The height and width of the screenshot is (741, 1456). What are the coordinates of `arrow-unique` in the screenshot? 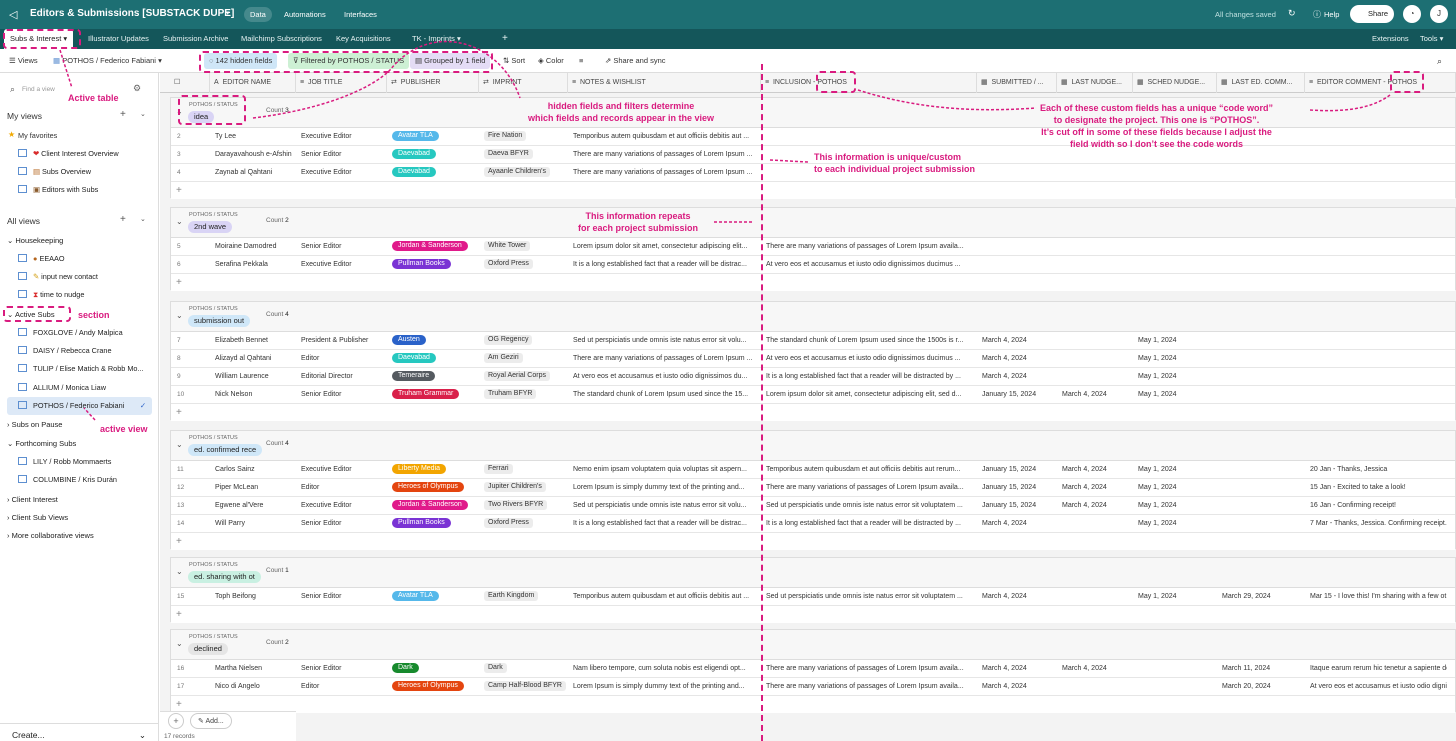 It's located at (789, 161).